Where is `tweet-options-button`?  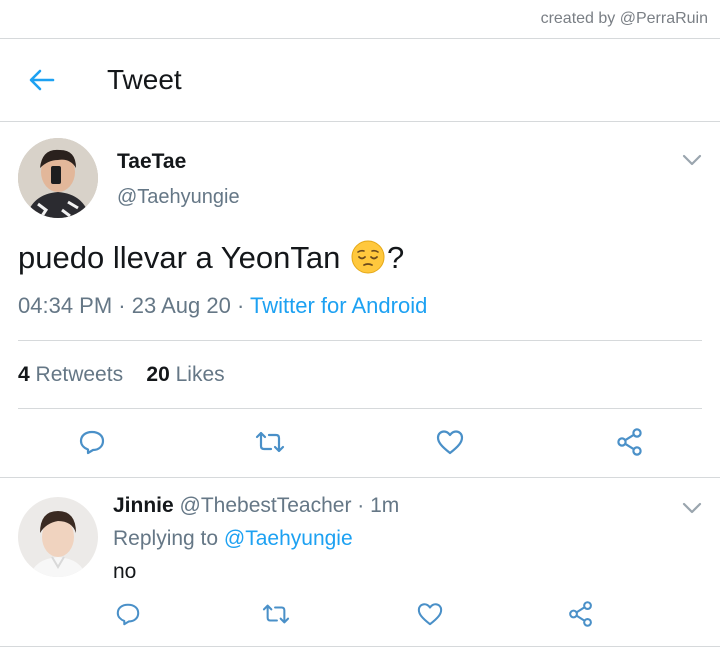
tweet-options-button is located at coordinates (692, 160).